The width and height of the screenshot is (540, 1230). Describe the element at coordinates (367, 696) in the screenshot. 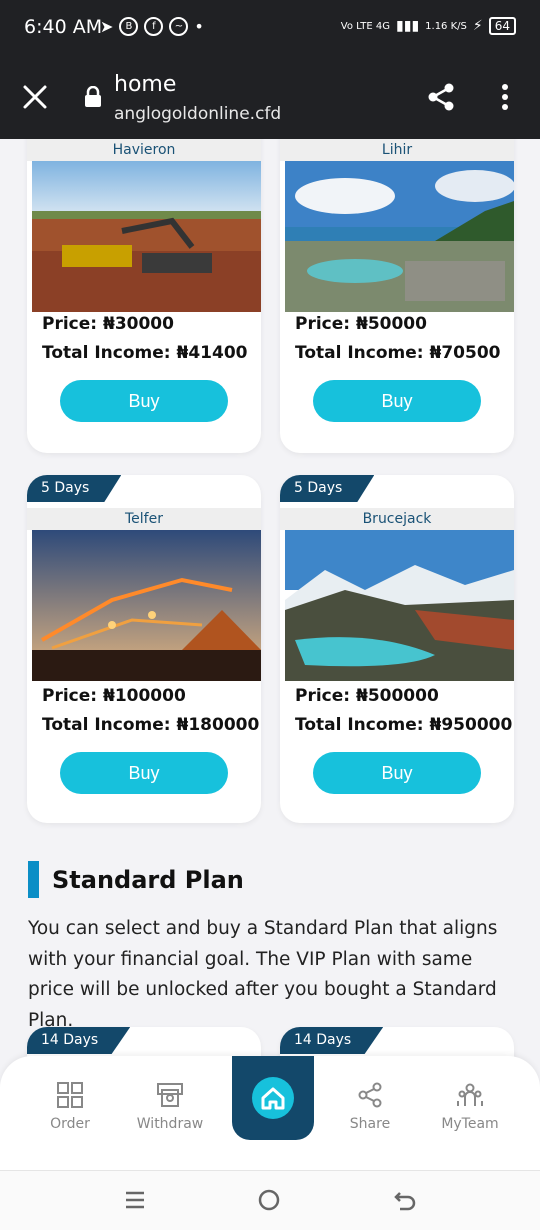

I see `product-price: Price: ₦500000` at that location.